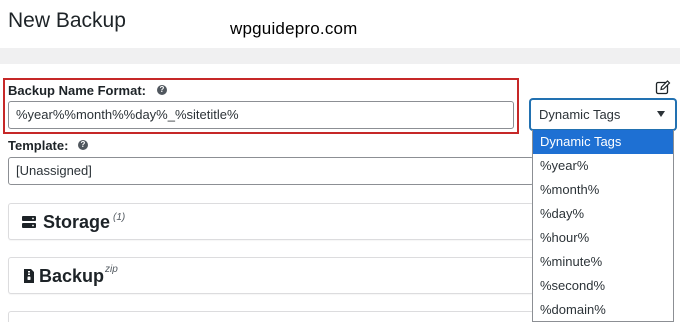 The width and height of the screenshot is (680, 322). What do you see at coordinates (271, 221) in the screenshot?
I see `storage-section: Storage (1)` at bounding box center [271, 221].